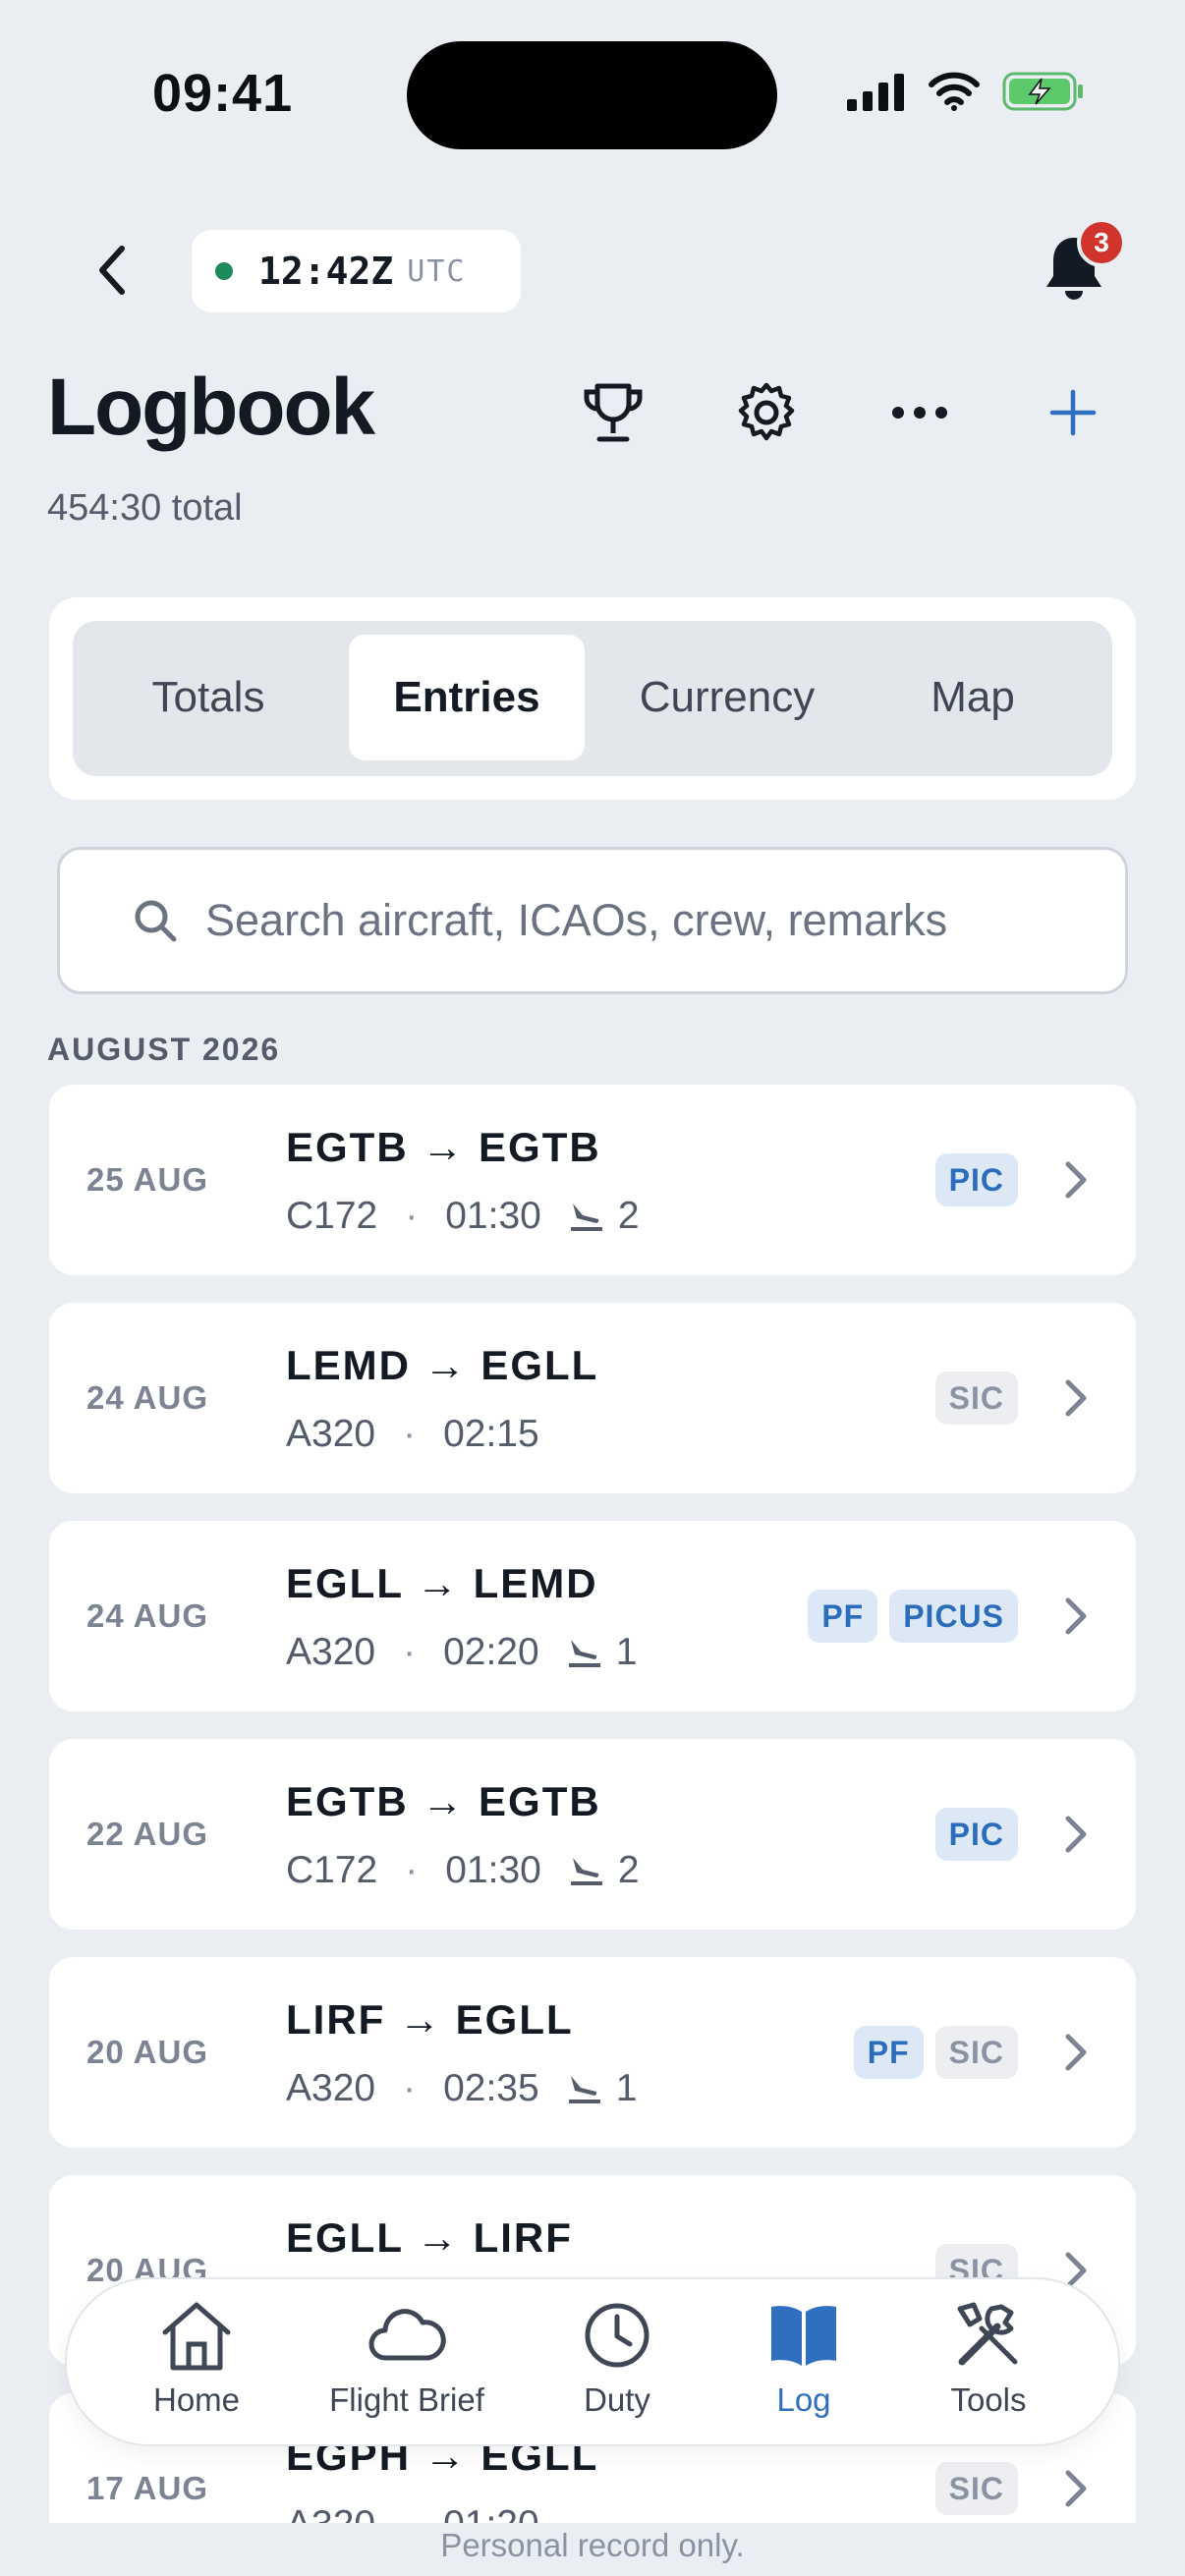  Describe the element at coordinates (988, 2334) in the screenshot. I see `tools-icon` at that location.